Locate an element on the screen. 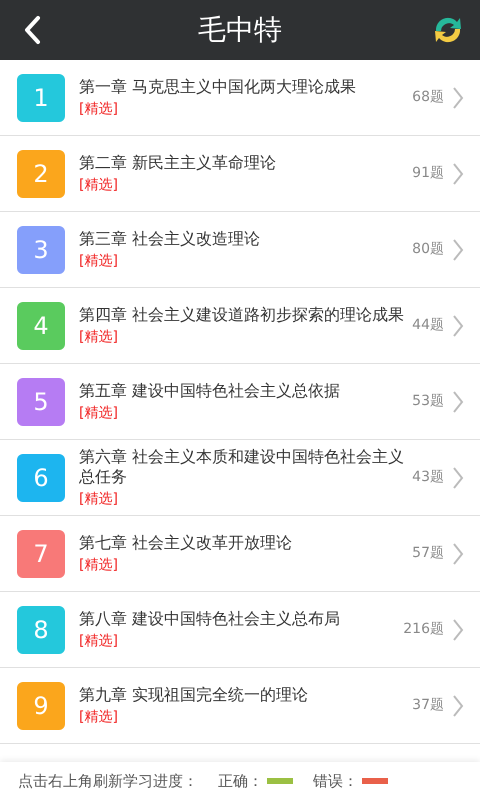 The image size is (480, 800). back-icon is located at coordinates (32, 30).